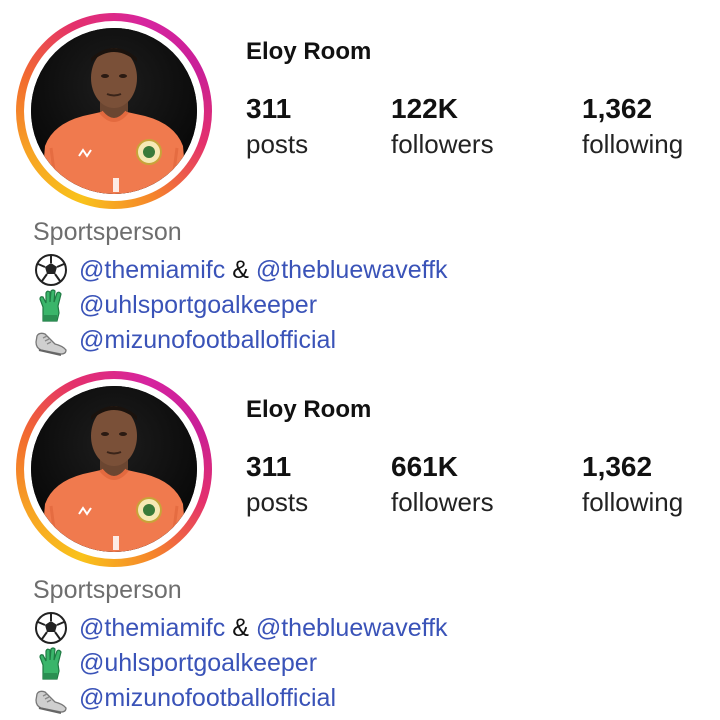 The width and height of the screenshot is (720, 720). Describe the element at coordinates (442, 127) in the screenshot. I see `stat-followers: 122K followers` at that location.